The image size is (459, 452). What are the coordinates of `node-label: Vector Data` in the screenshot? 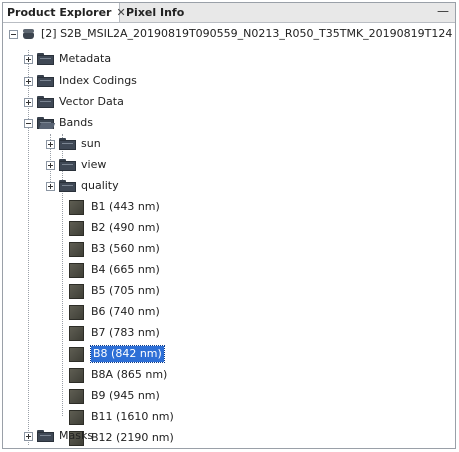 It's located at (91, 101).